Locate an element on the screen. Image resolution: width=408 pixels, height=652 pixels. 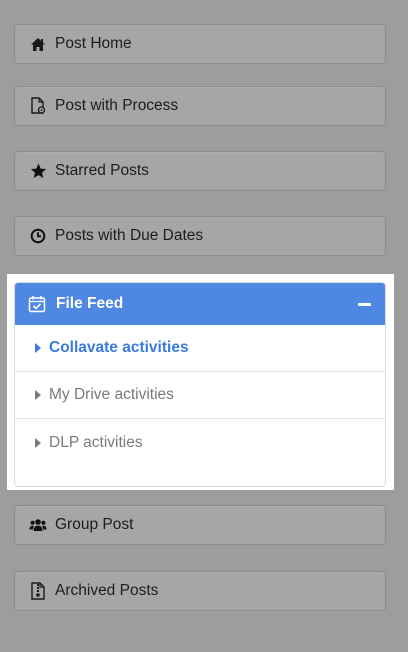
menu-item-group-post: Group Post is located at coordinates (200, 525).